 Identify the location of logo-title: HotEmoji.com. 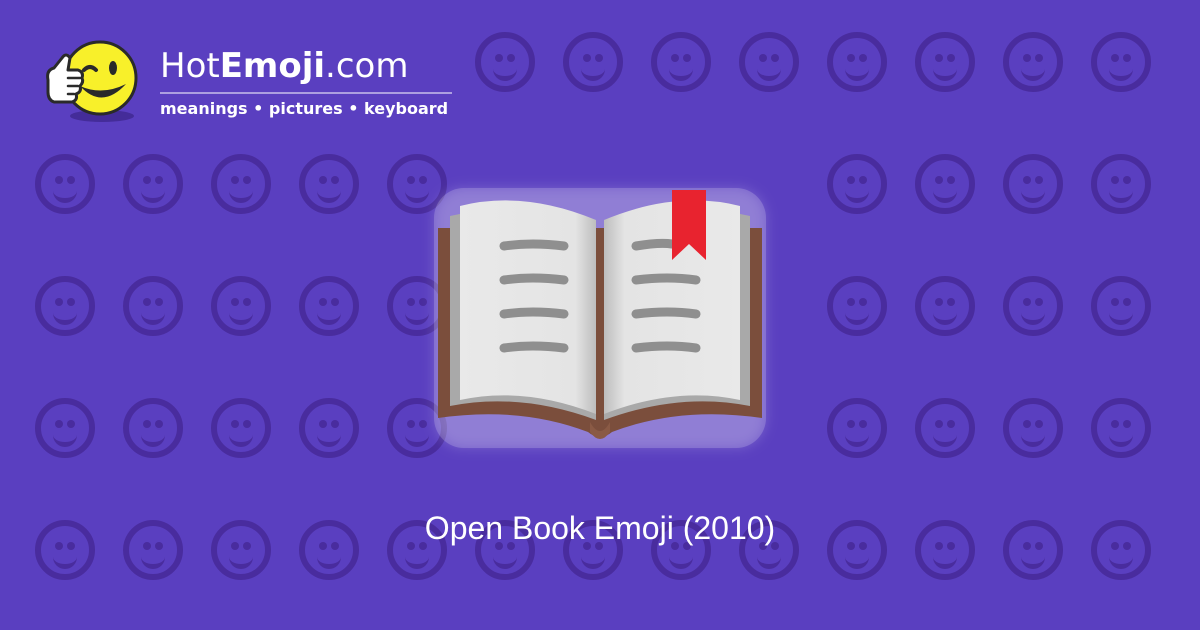
(306, 66).